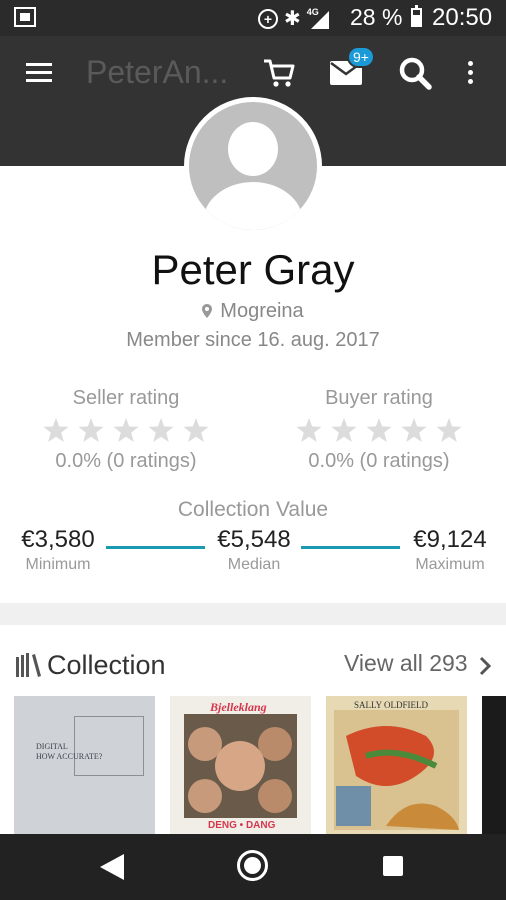 This screenshot has width=506, height=900. I want to click on buyer-rating-value: 0.0% (0 ratings), so click(379, 461).